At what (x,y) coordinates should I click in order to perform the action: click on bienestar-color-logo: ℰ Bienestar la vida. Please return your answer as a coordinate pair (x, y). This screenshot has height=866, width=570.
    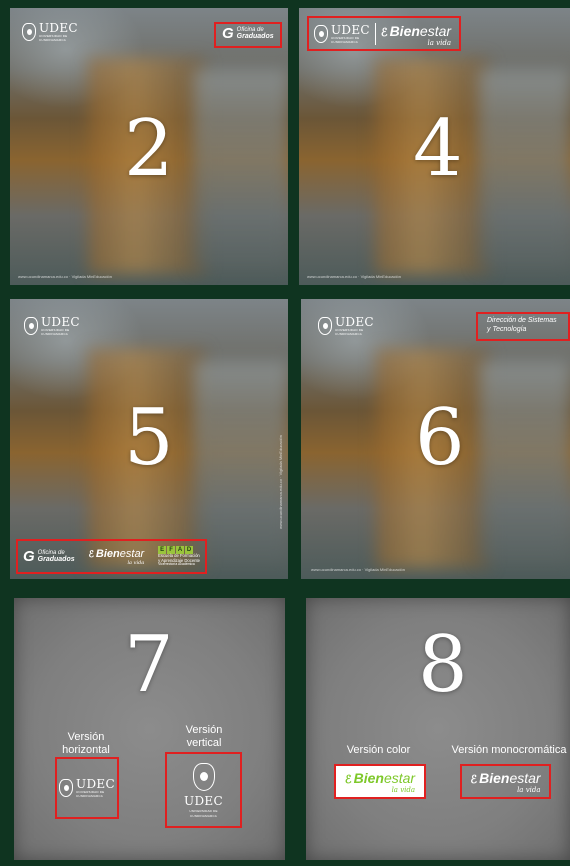
    Looking at the image, I should click on (380, 782).